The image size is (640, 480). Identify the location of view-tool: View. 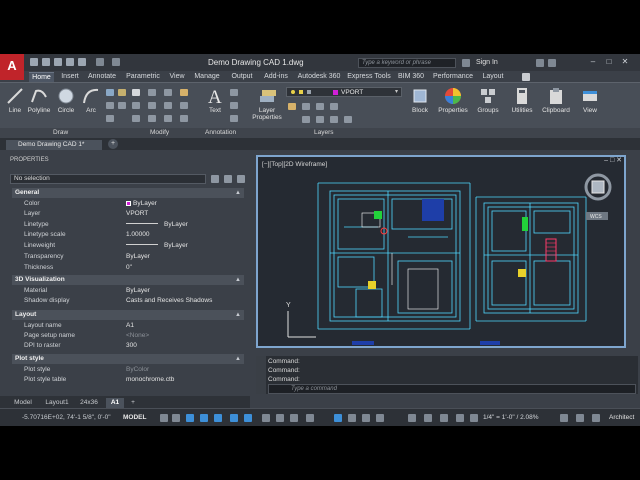
(590, 100).